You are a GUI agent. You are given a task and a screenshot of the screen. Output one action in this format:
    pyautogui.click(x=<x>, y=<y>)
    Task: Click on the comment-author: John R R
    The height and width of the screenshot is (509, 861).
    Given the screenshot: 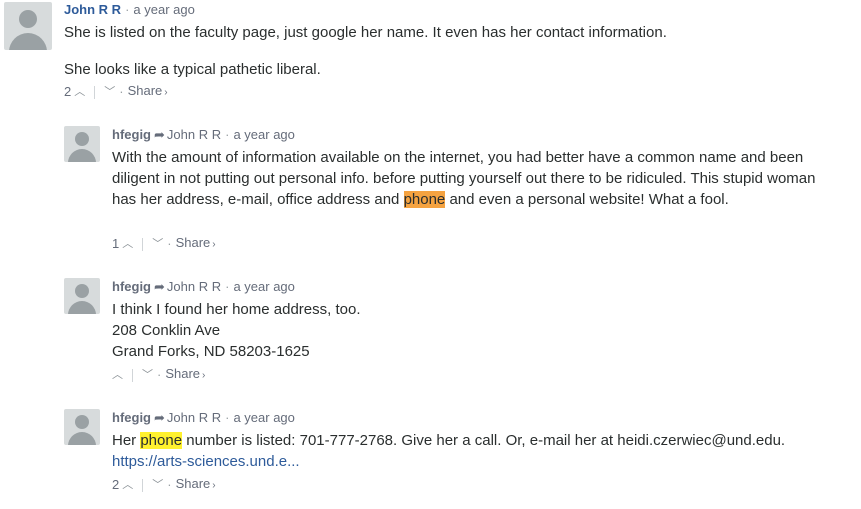 What is the action you would take?
    pyautogui.click(x=92, y=9)
    